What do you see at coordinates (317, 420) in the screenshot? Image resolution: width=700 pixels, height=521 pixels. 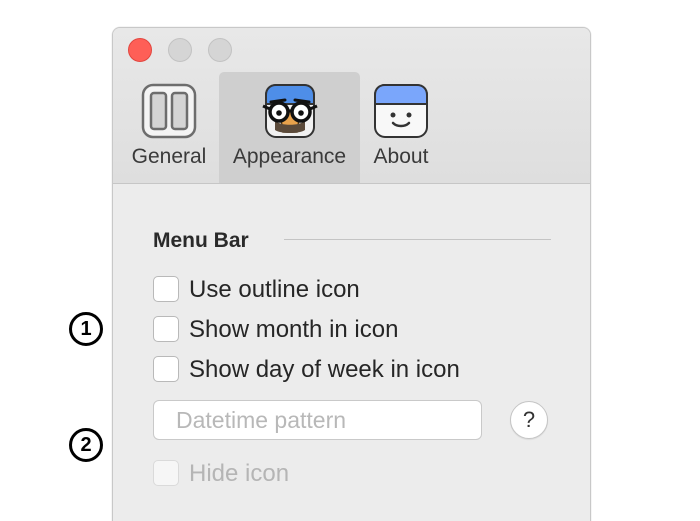 I see `datetime-pattern-input` at bounding box center [317, 420].